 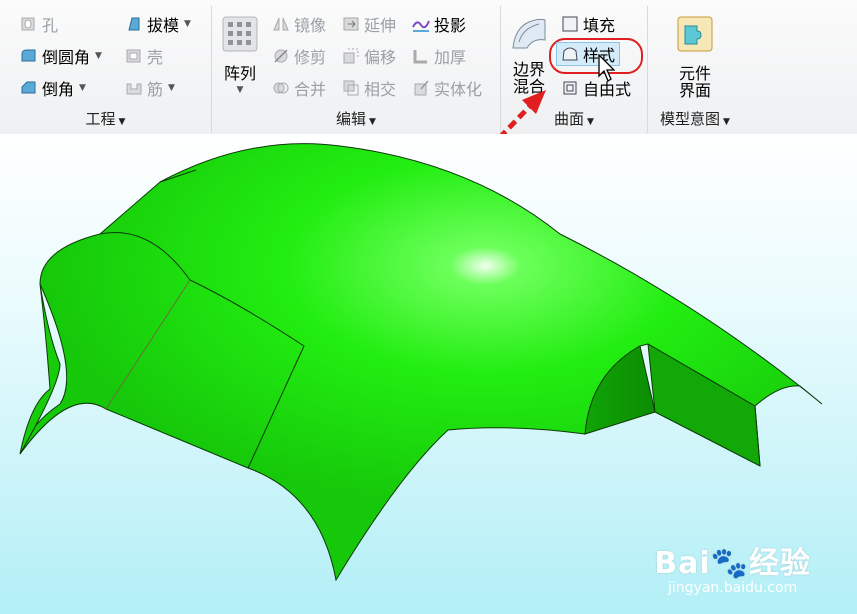 I want to click on chamfer-label: 倒角, so click(x=58, y=89).